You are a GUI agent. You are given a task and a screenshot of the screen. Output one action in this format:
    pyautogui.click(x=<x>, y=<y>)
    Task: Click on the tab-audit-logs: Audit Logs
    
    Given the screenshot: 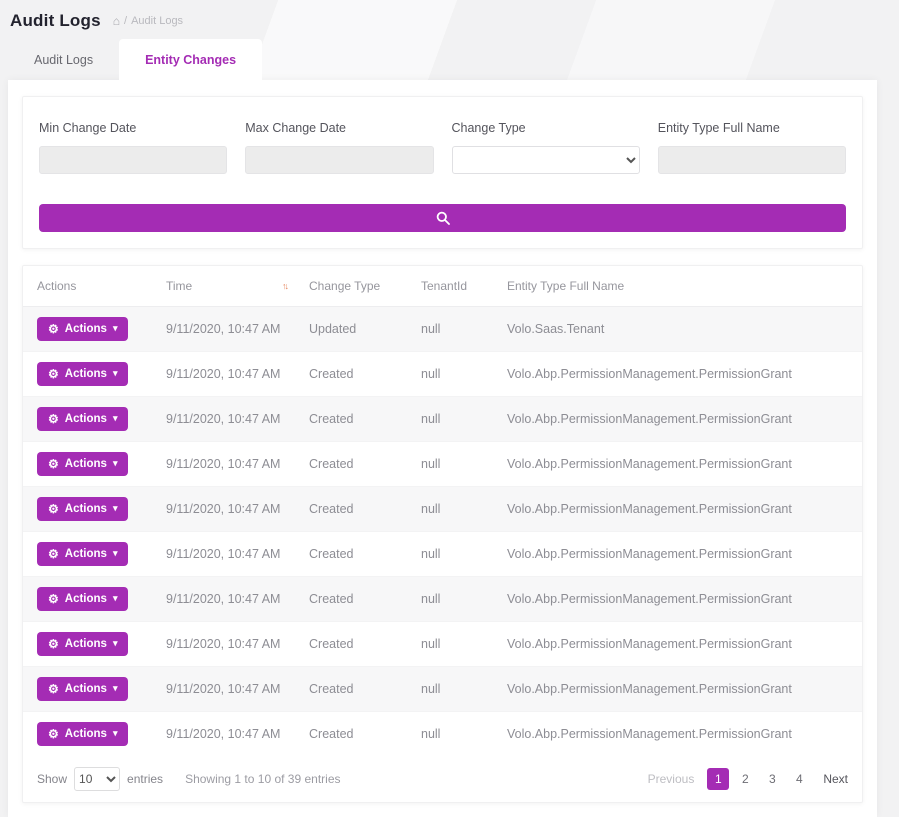 What is the action you would take?
    pyautogui.click(x=63, y=59)
    